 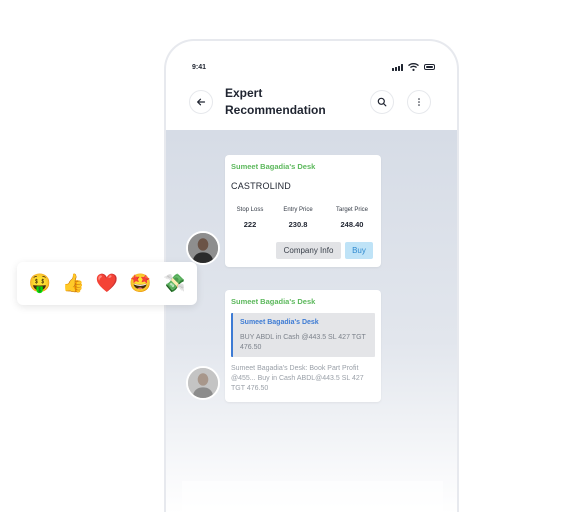 I want to click on search-button, so click(x=382, y=102).